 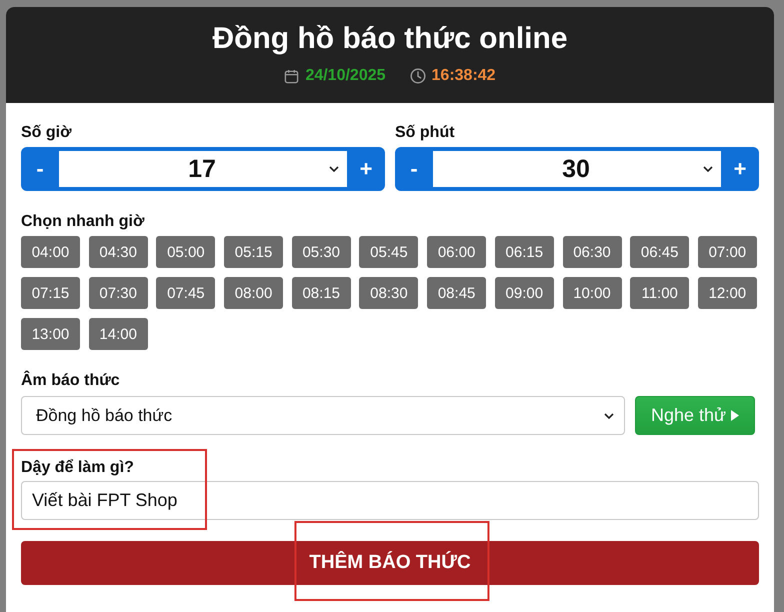 What do you see at coordinates (660, 252) in the screenshot?
I see `quick-time-button: 06:45` at bounding box center [660, 252].